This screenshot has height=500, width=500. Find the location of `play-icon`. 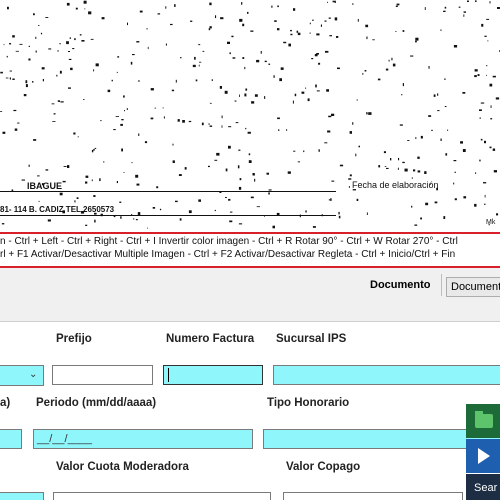

play-icon is located at coordinates (484, 456).